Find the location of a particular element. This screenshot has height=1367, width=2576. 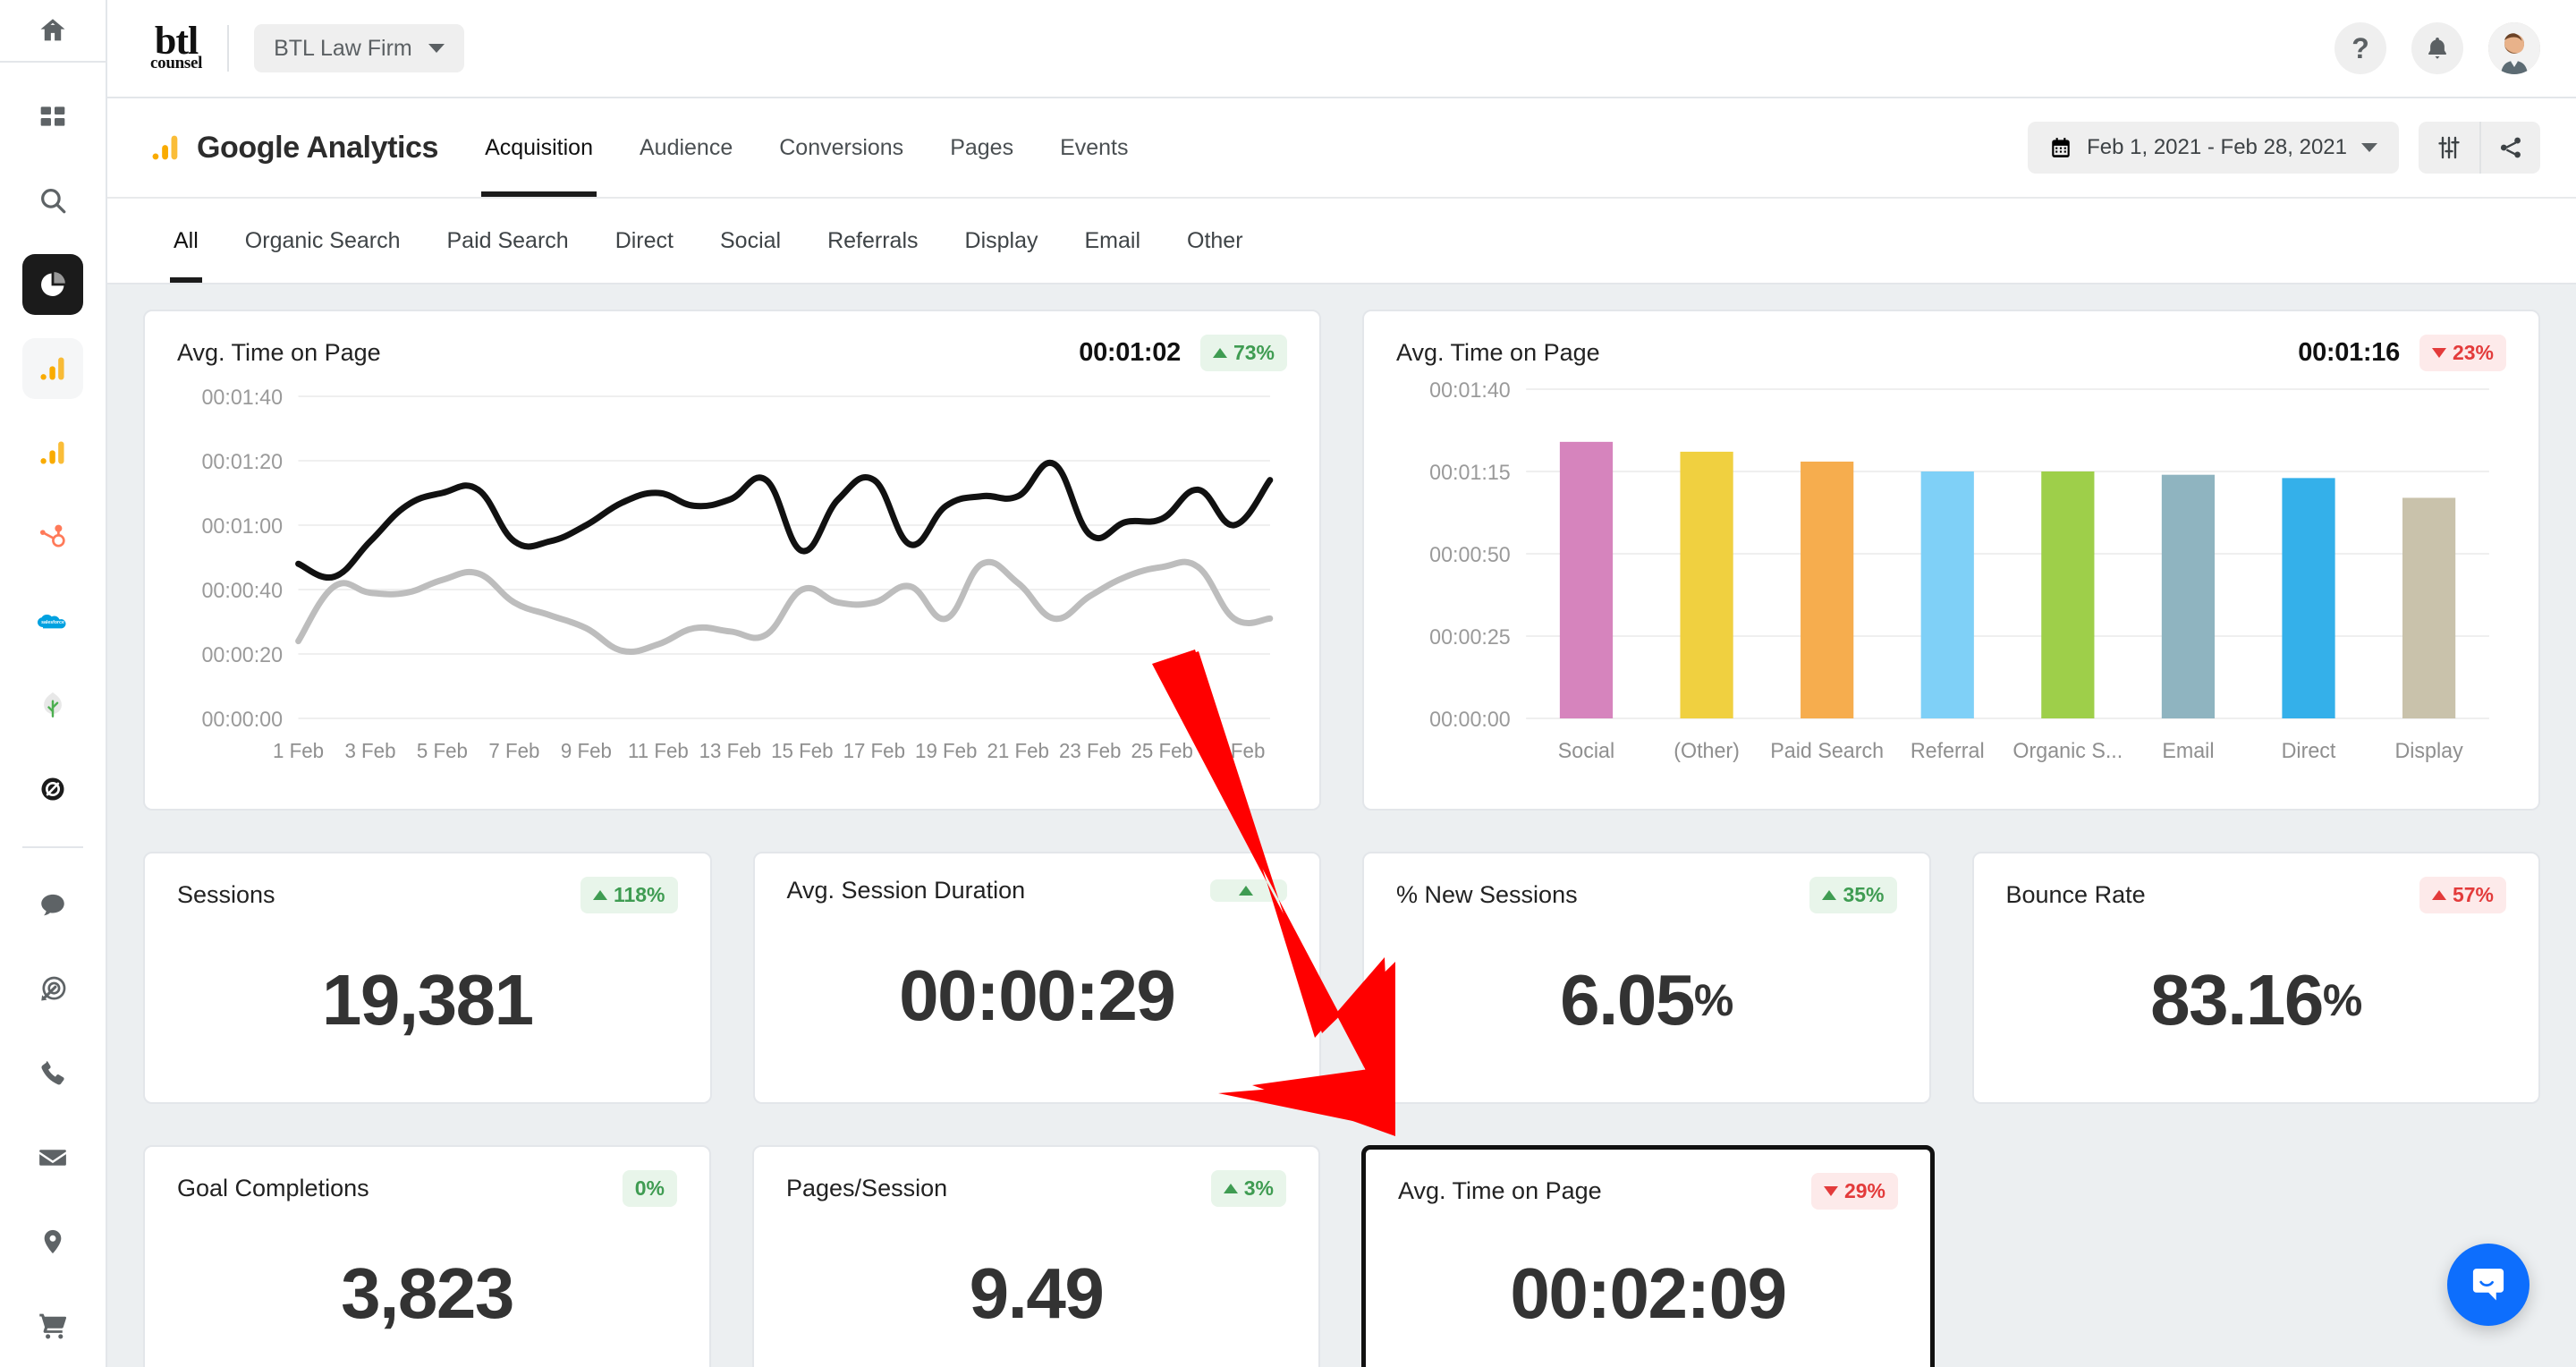

intercom-launcher is located at coordinates (2488, 1285).